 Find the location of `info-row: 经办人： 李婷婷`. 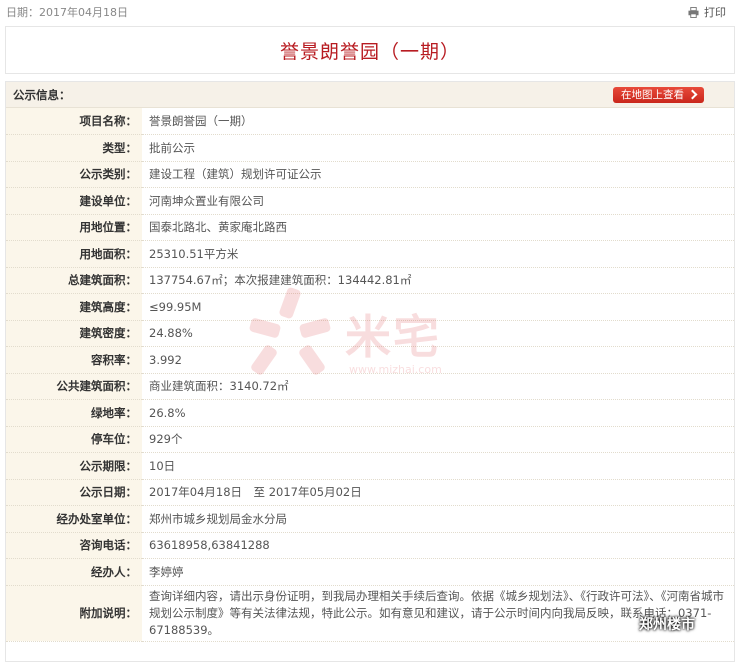

info-row: 经办人： 李婷婷 is located at coordinates (370, 572).